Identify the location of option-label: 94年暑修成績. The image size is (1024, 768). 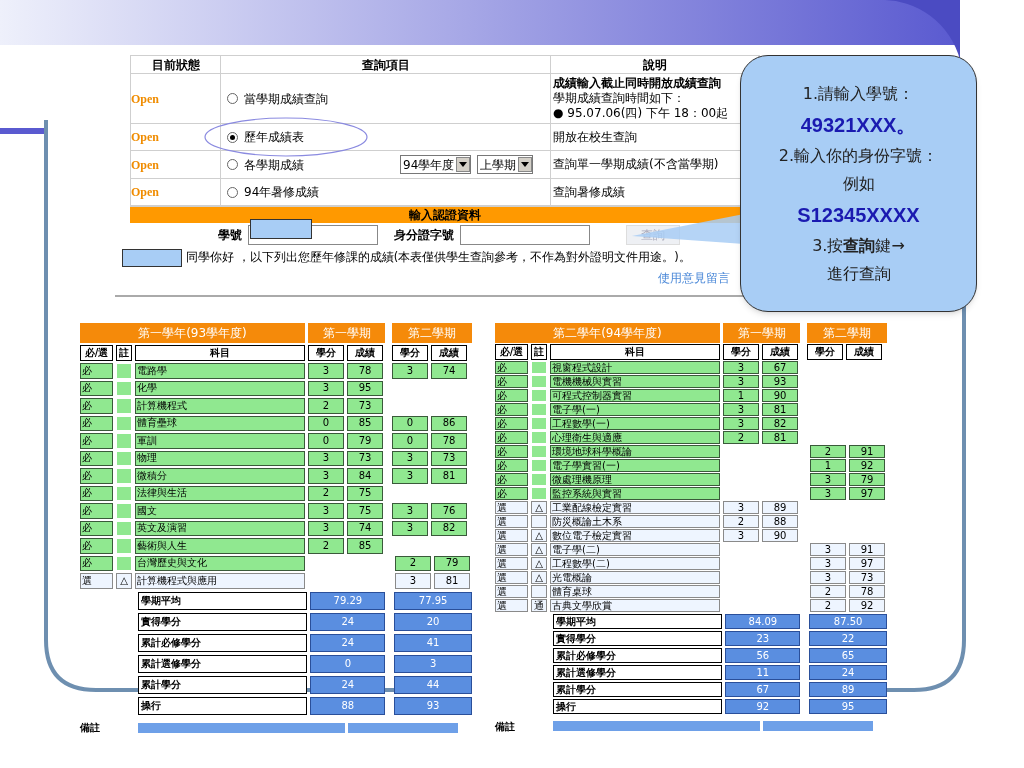
(282, 192).